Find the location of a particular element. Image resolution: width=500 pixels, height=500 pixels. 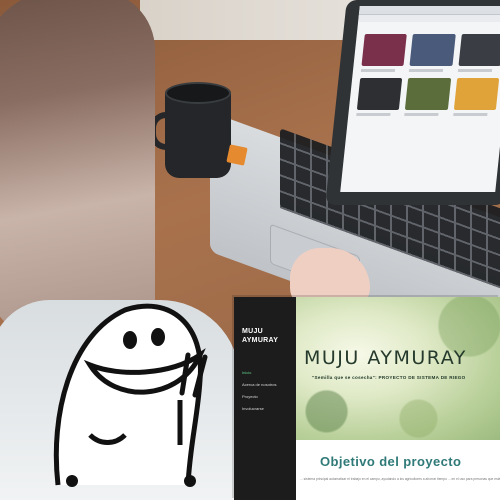

objective-title: Objetivo del proyecto is located at coordinates (391, 461).